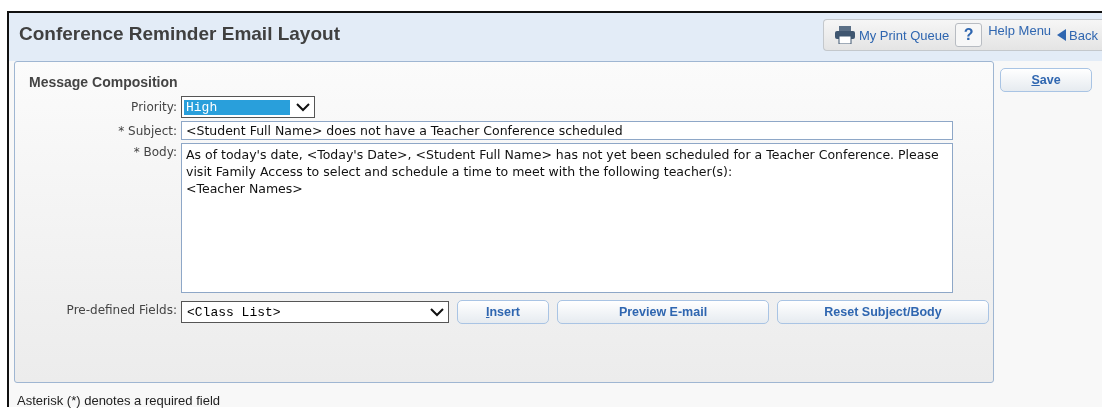 This screenshot has width=1102, height=409. I want to click on predefined-fields-select: <Class List>, so click(315, 312).